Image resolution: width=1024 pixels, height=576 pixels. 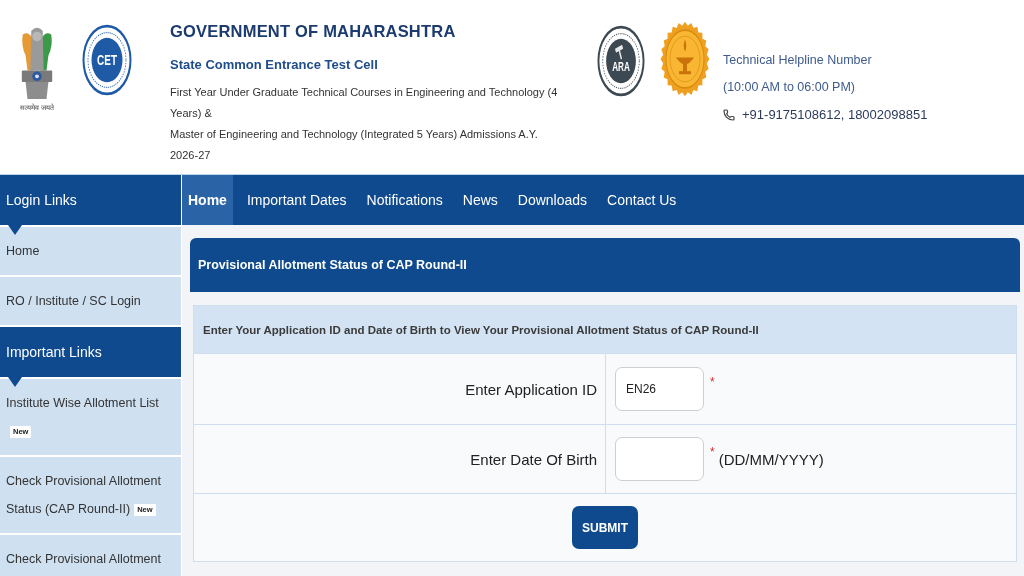 What do you see at coordinates (274, 65) in the screenshot?
I see `site-subtitle: State Common Entrance Test Cell` at bounding box center [274, 65].